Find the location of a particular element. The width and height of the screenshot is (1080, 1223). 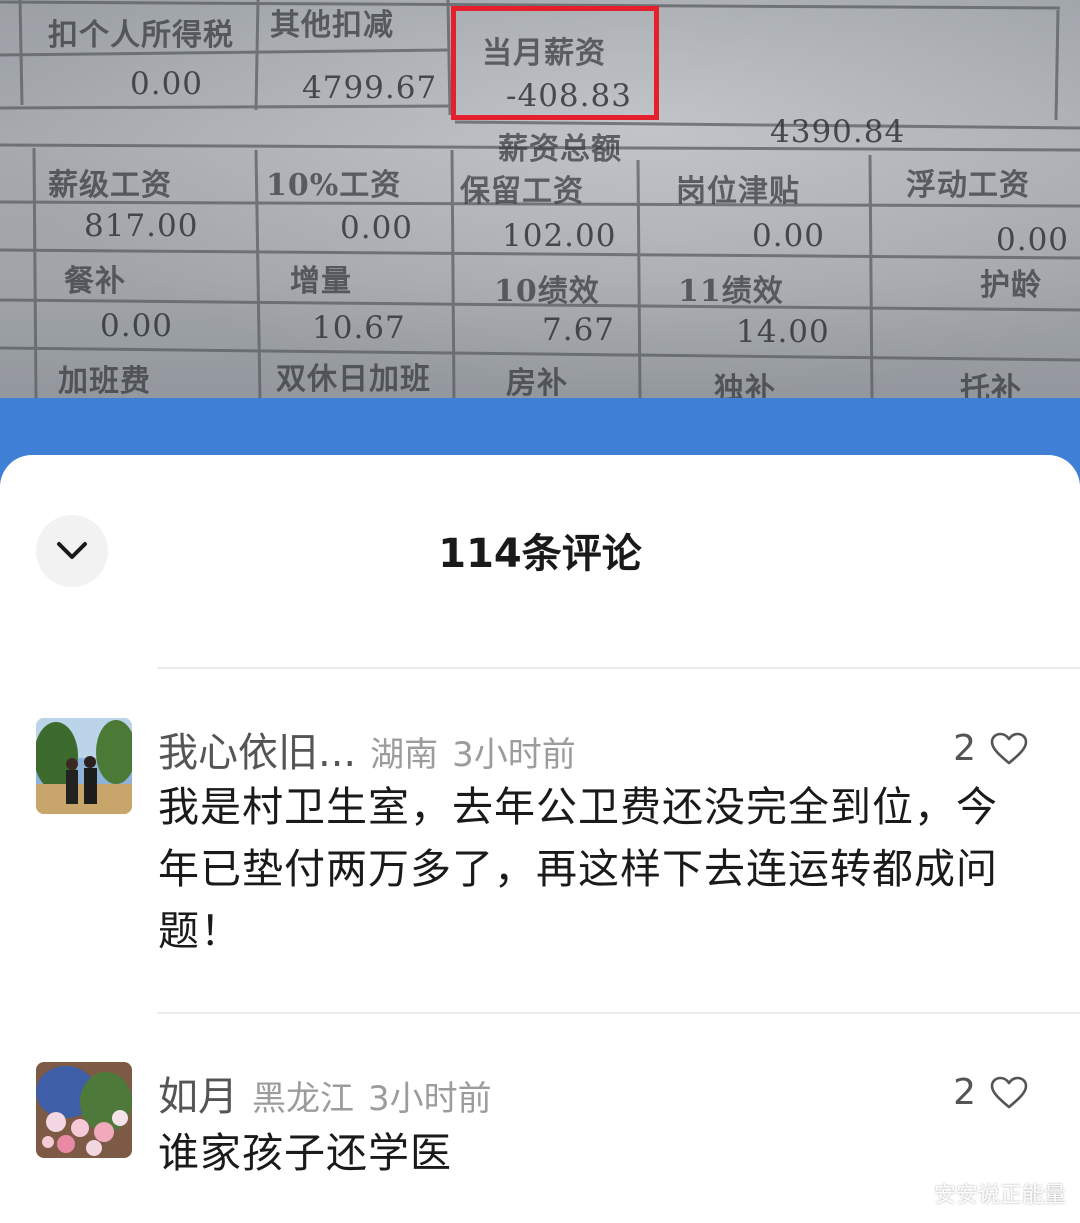

row4-label-4: 独补 is located at coordinates (745, 386).